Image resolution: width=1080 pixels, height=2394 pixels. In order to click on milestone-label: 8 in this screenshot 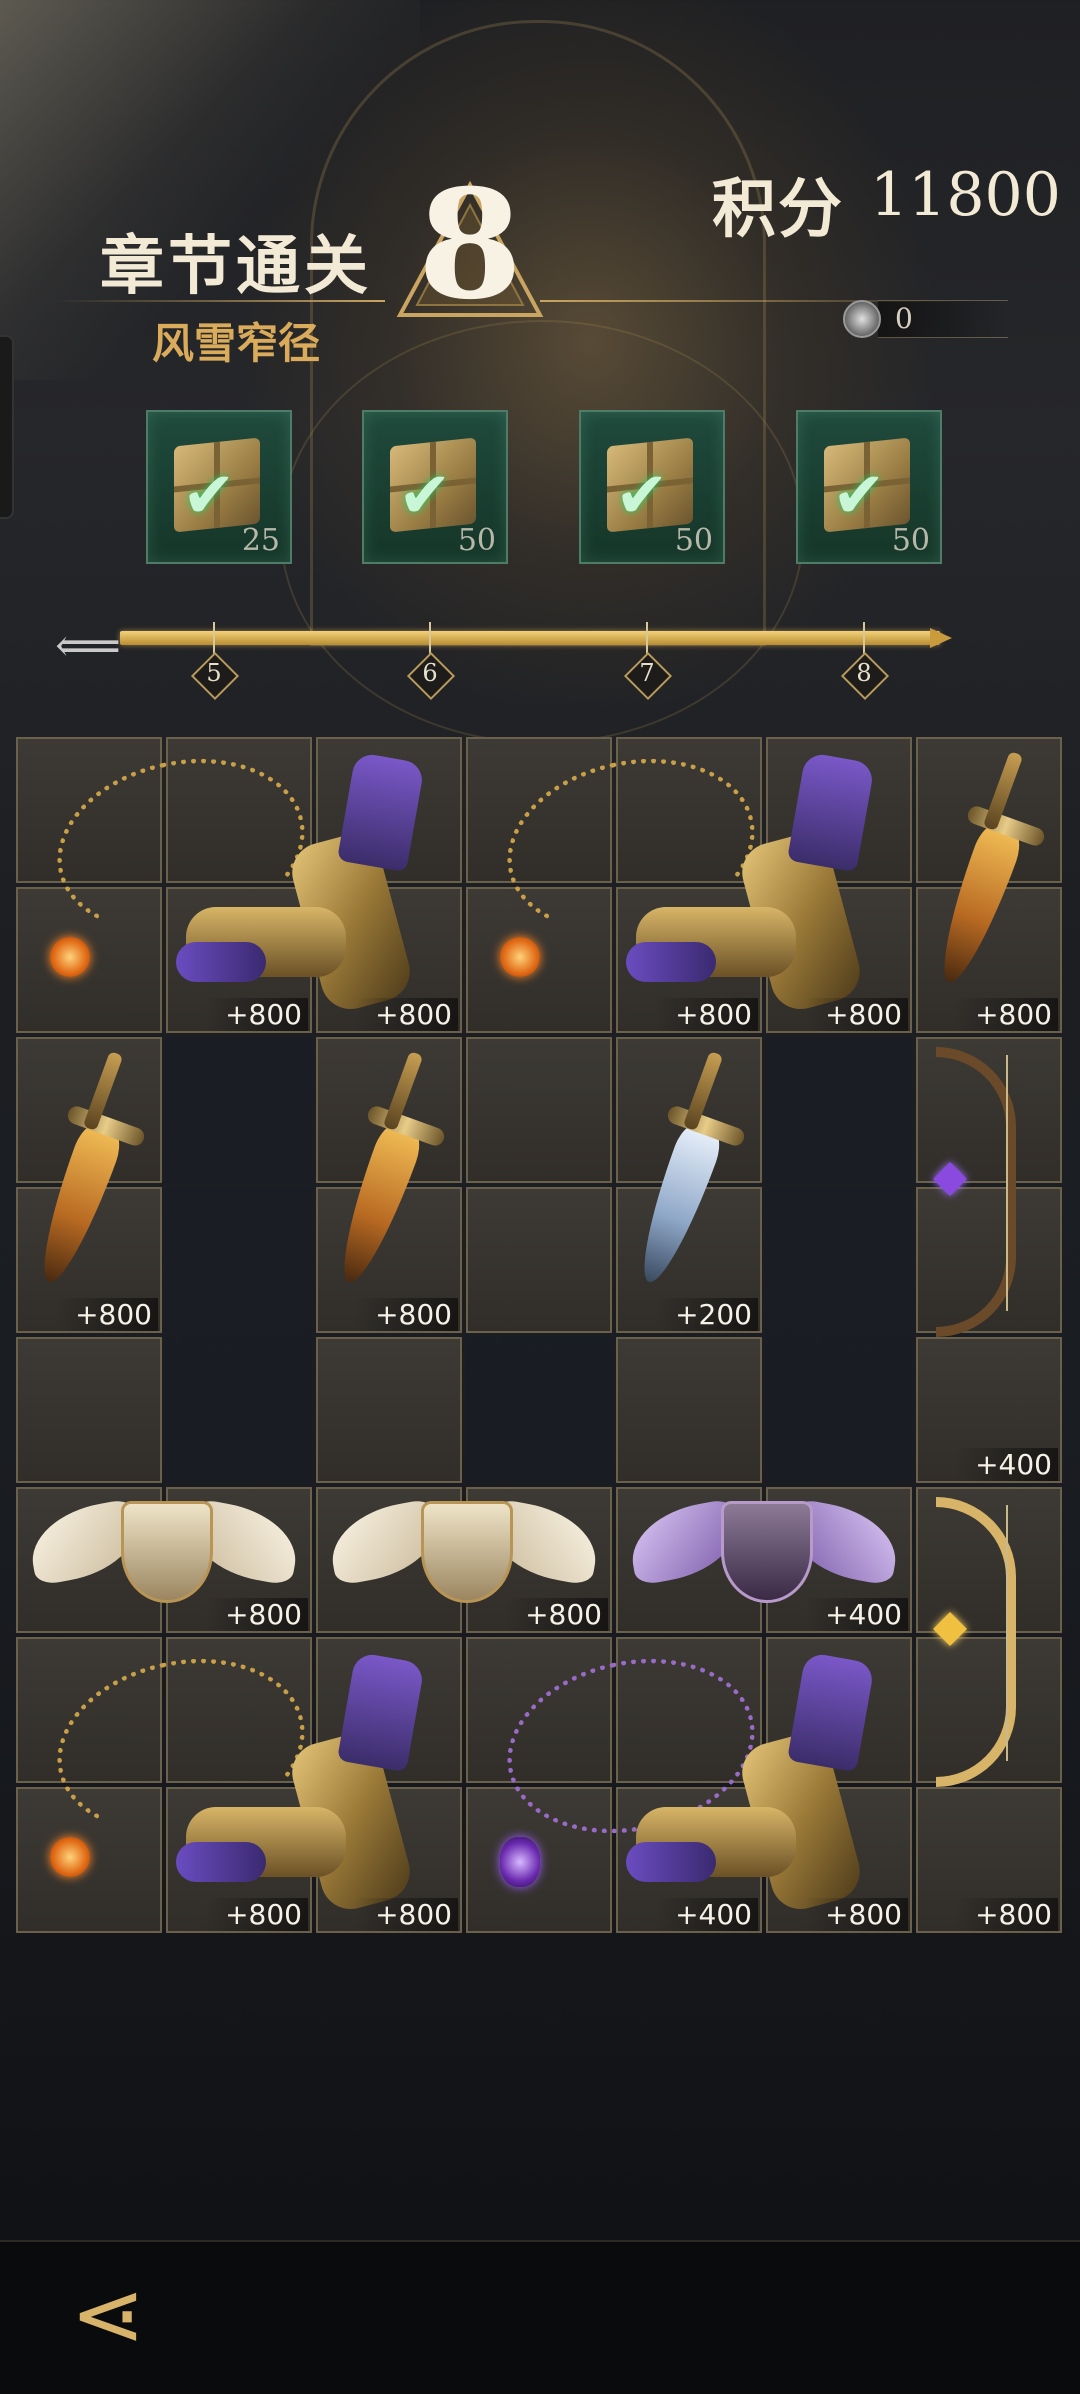, I will do `click(864, 673)`.